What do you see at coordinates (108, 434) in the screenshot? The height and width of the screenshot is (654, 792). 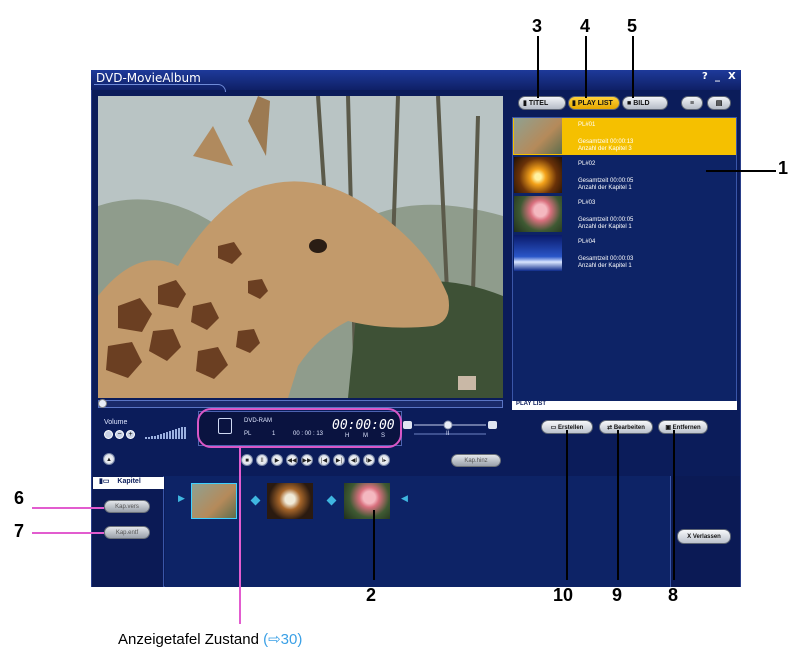 I see `mute-icon` at bounding box center [108, 434].